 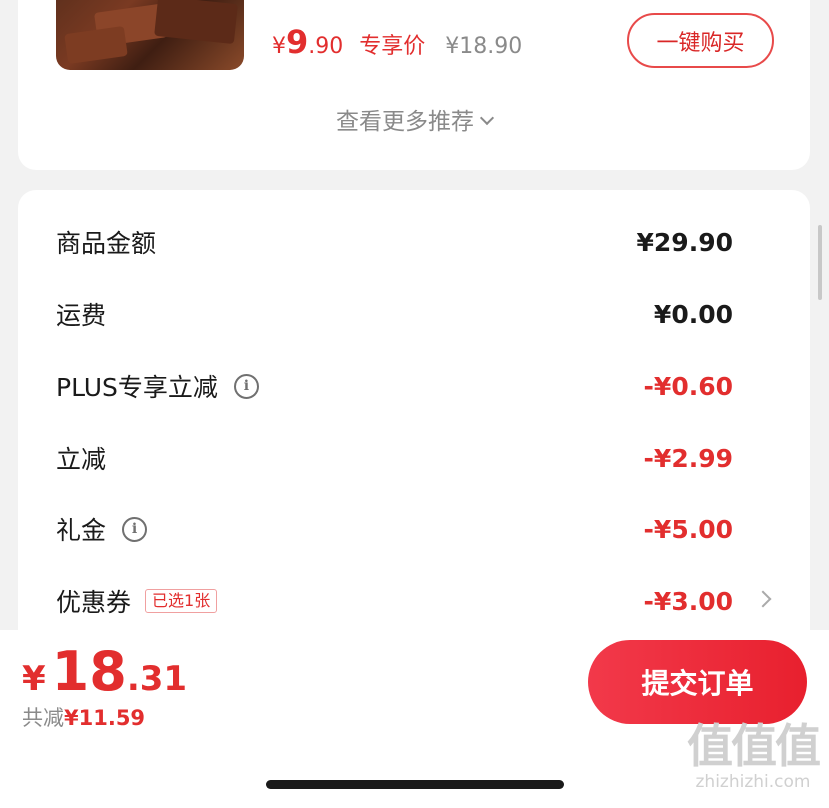 What do you see at coordinates (34, 679) in the screenshot?
I see `total-currency: ¥` at bounding box center [34, 679].